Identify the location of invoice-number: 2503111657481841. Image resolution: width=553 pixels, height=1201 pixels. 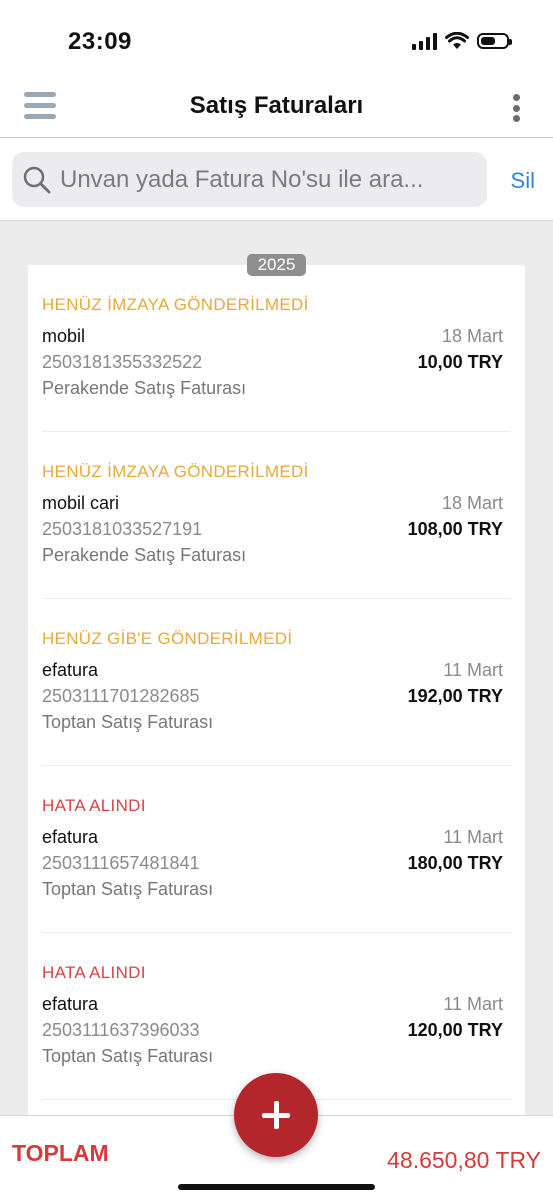
(121, 863).